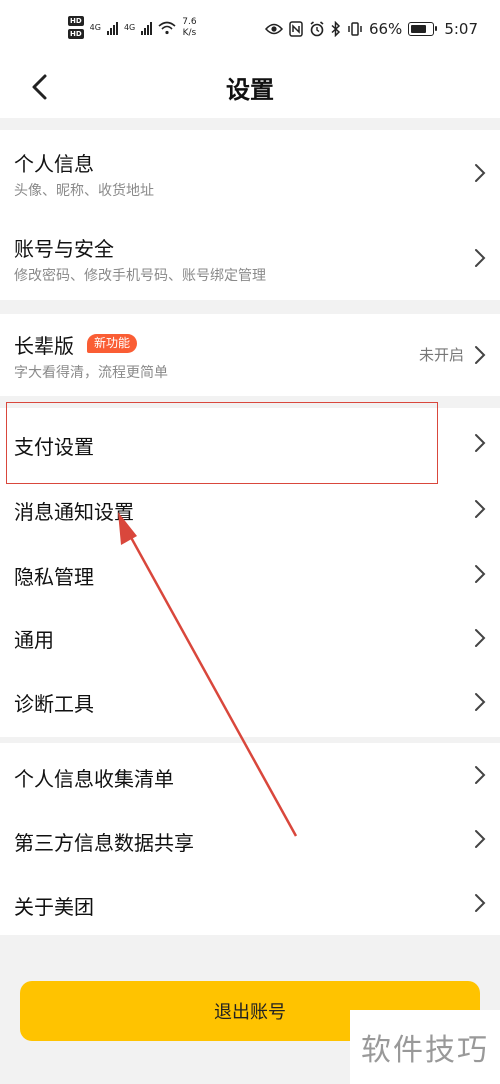  I want to click on bluetooth-icon, so click(336, 29).